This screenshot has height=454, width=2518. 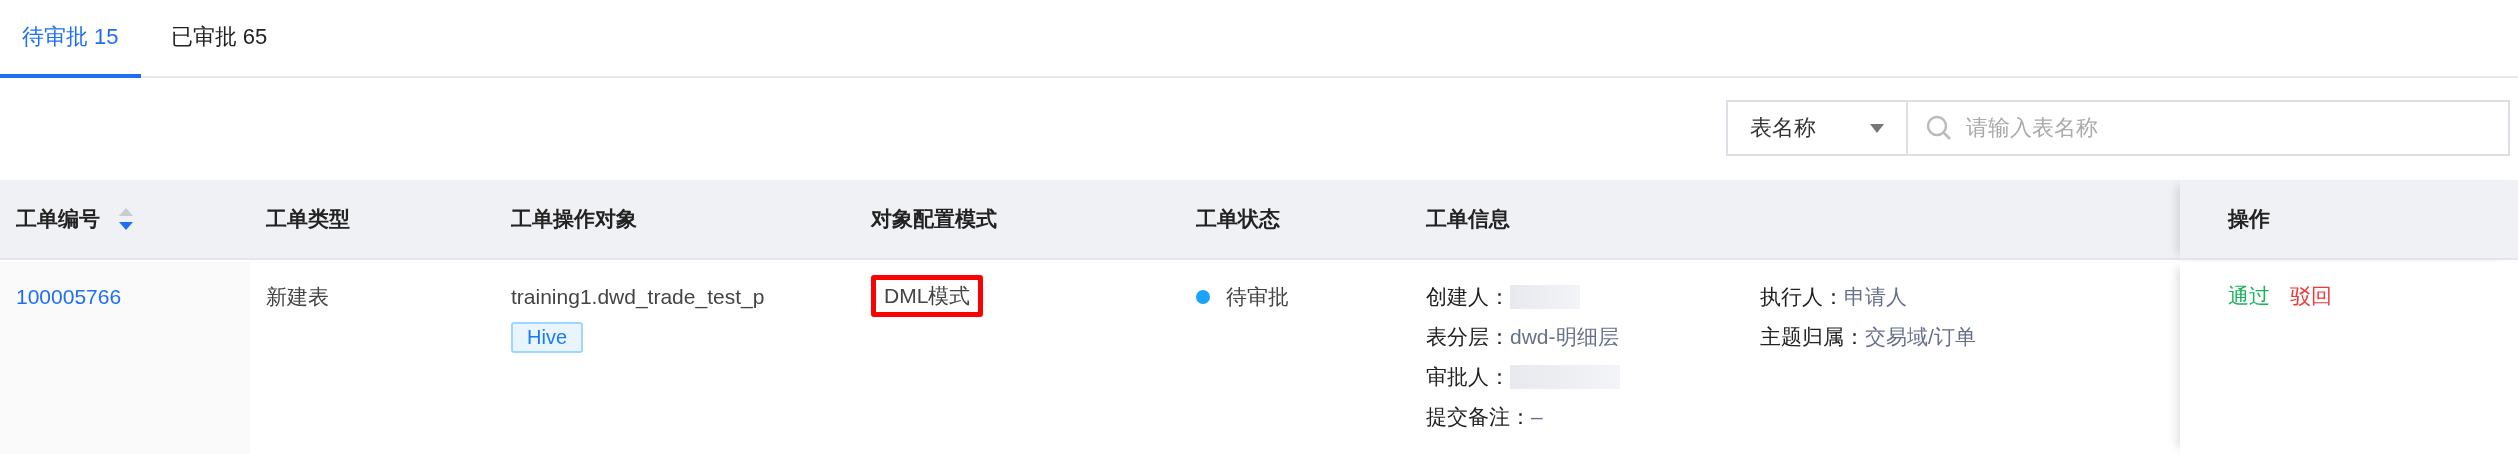 What do you see at coordinates (219, 39) in the screenshot?
I see `tab: 已审批 65` at bounding box center [219, 39].